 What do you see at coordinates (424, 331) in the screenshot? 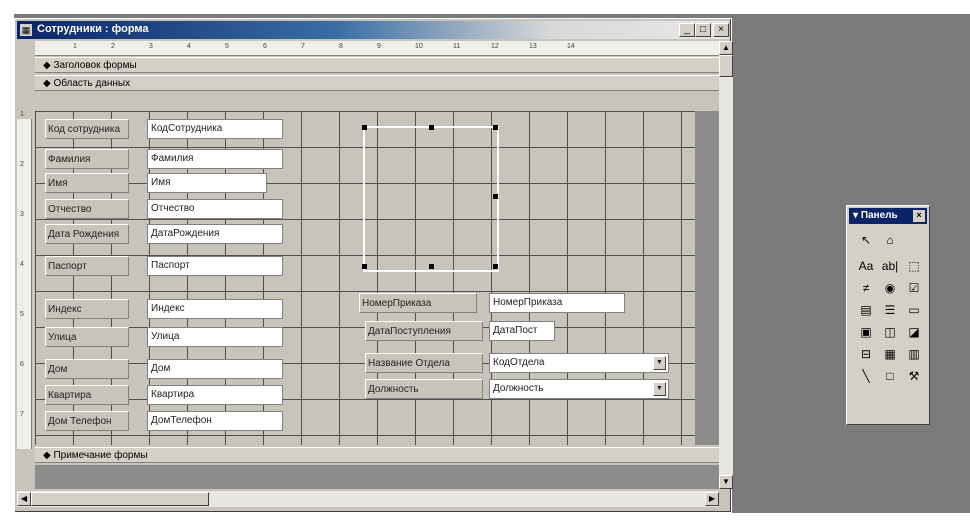
I see `field-label: ДатаПоступления` at bounding box center [424, 331].